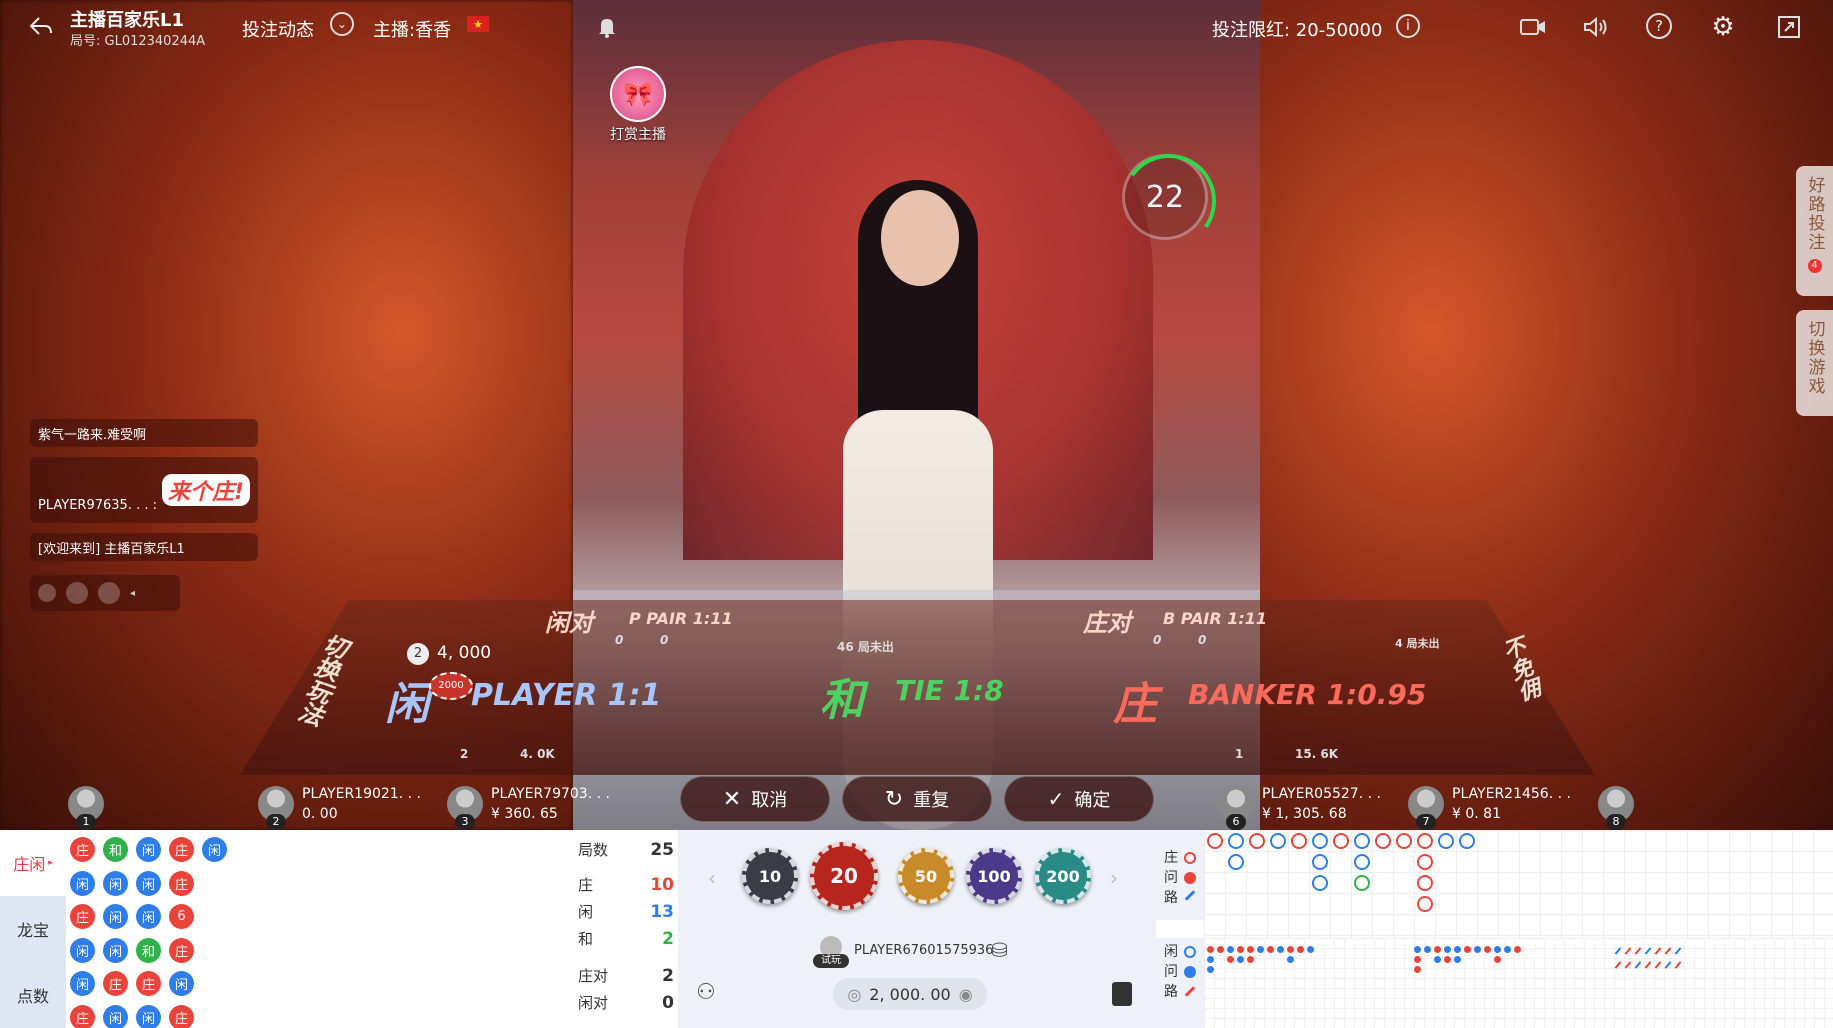  What do you see at coordinates (924, 950) in the screenshot?
I see `account-player-id: PLAYER67601575936` at bounding box center [924, 950].